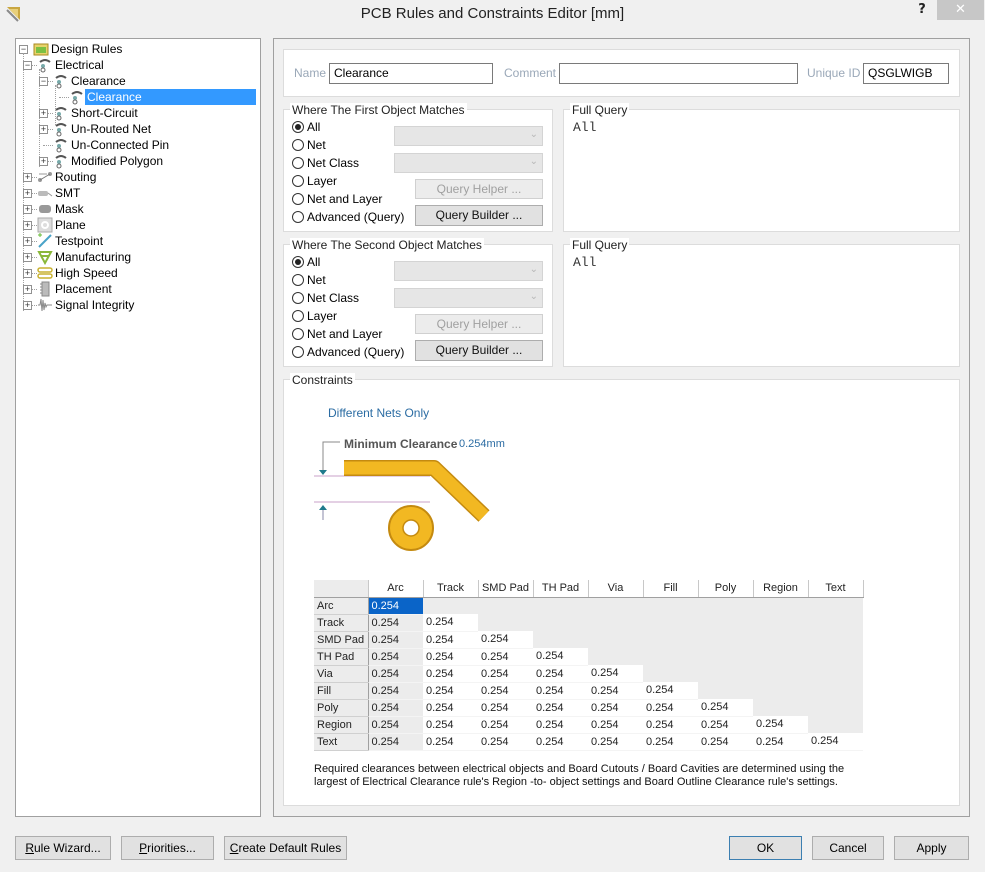 The height and width of the screenshot is (872, 985). Describe the element at coordinates (906, 73) in the screenshot. I see `unique-id-input: QSGLWIGB` at that location.